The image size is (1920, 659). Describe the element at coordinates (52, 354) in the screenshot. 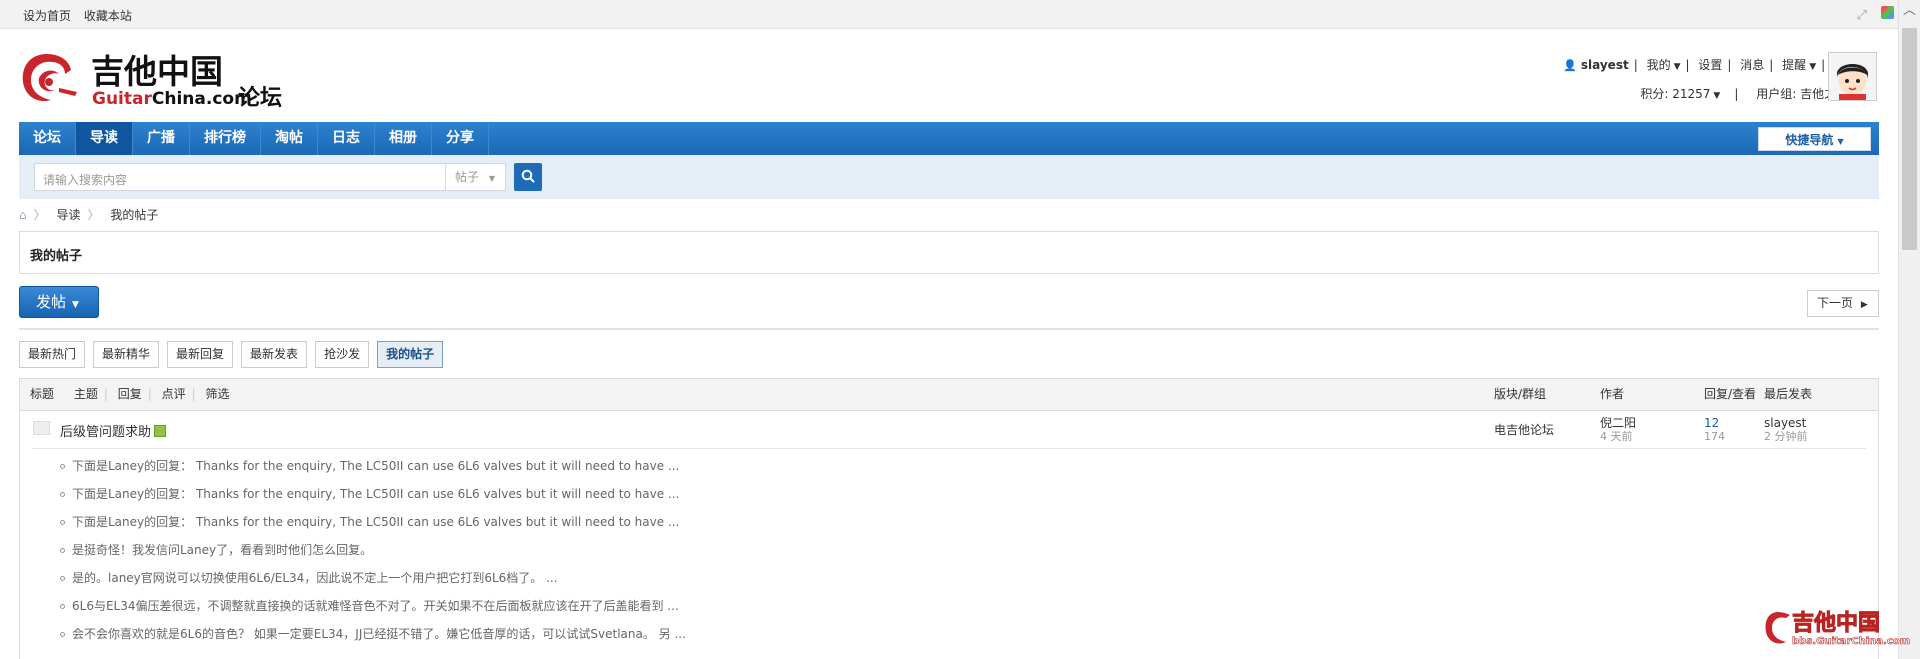

I see `tab-hot: 最新热门` at that location.